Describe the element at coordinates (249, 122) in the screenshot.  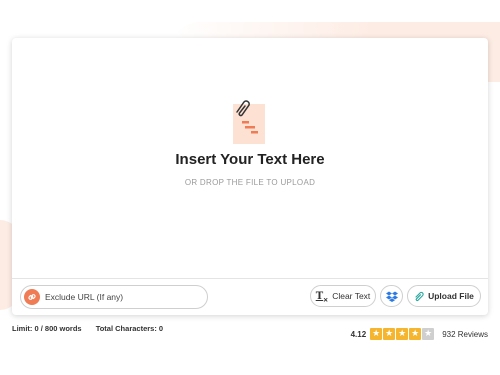
I see `paperclip-document-icon` at that location.